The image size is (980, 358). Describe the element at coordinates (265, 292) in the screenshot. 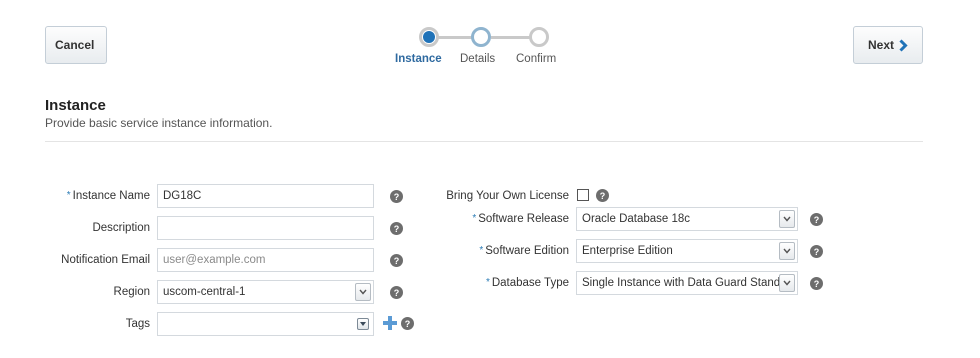

I see `region-select: uscom-central-1` at that location.